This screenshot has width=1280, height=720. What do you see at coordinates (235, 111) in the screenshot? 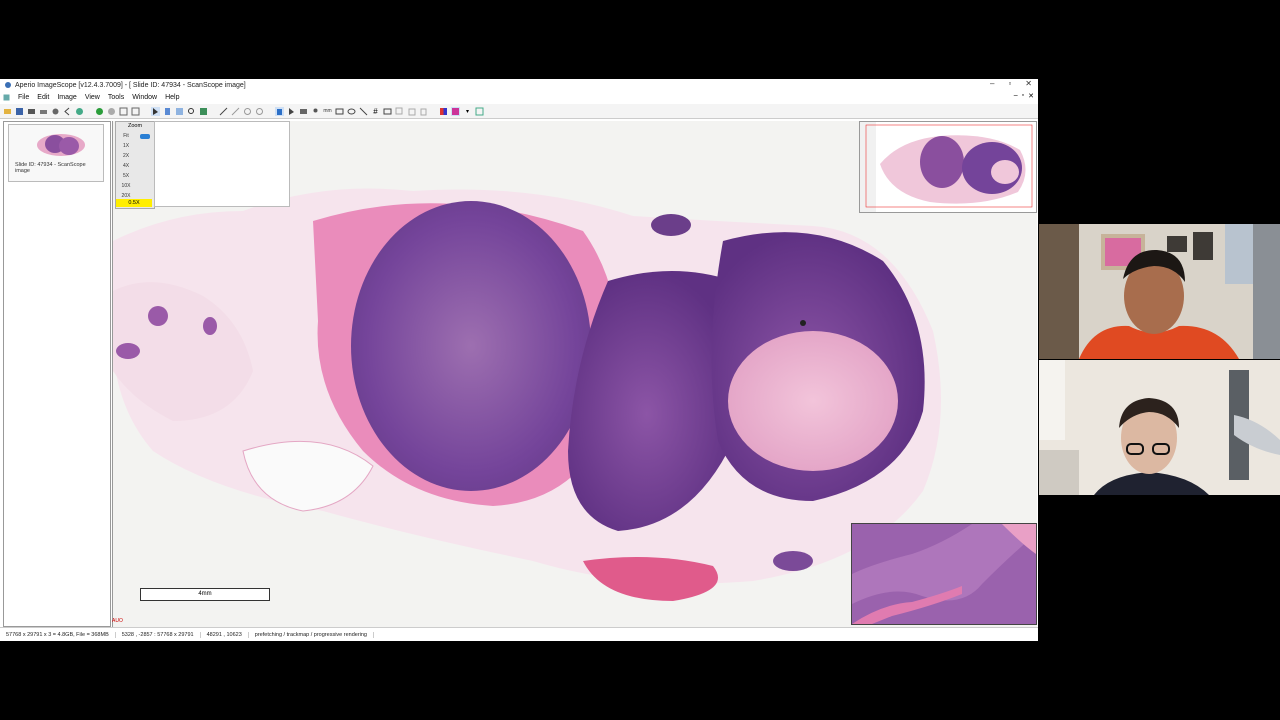
I see `edit-icon` at bounding box center [235, 111].